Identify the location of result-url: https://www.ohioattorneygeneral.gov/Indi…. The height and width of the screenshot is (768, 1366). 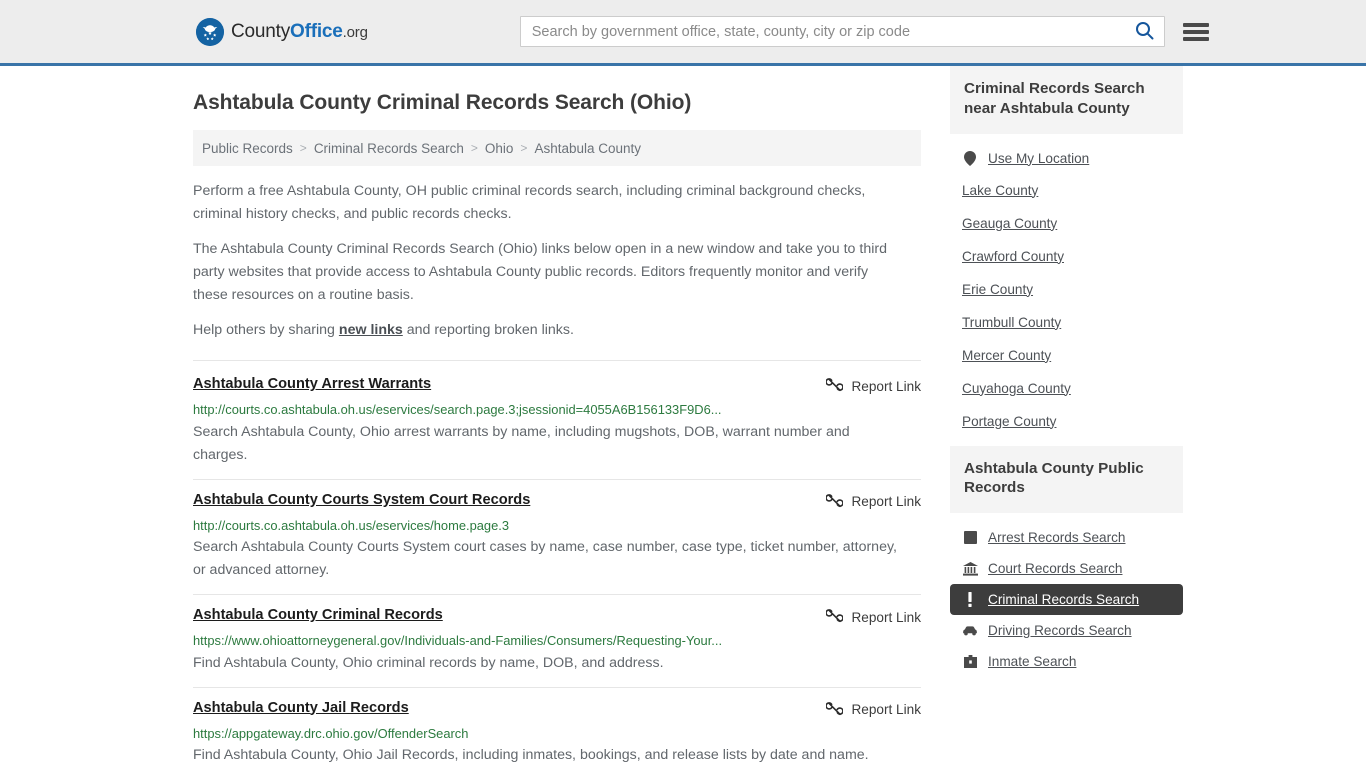
(557, 640).